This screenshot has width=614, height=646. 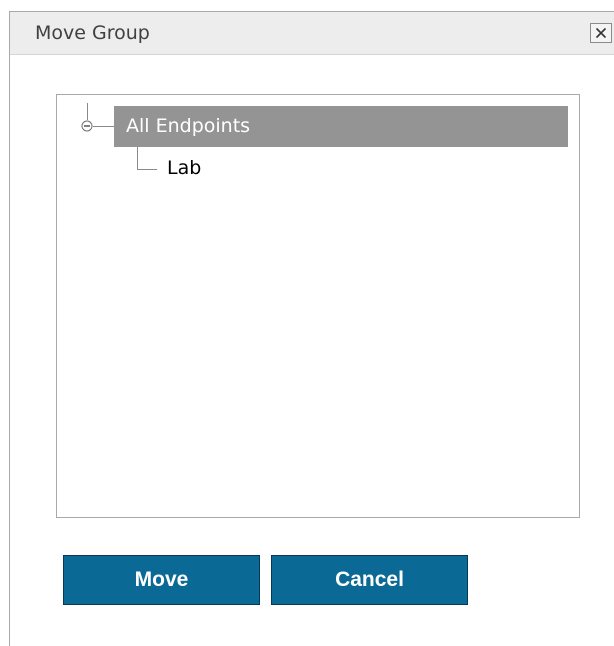 I want to click on tree-node-label: Lab, so click(x=184, y=168).